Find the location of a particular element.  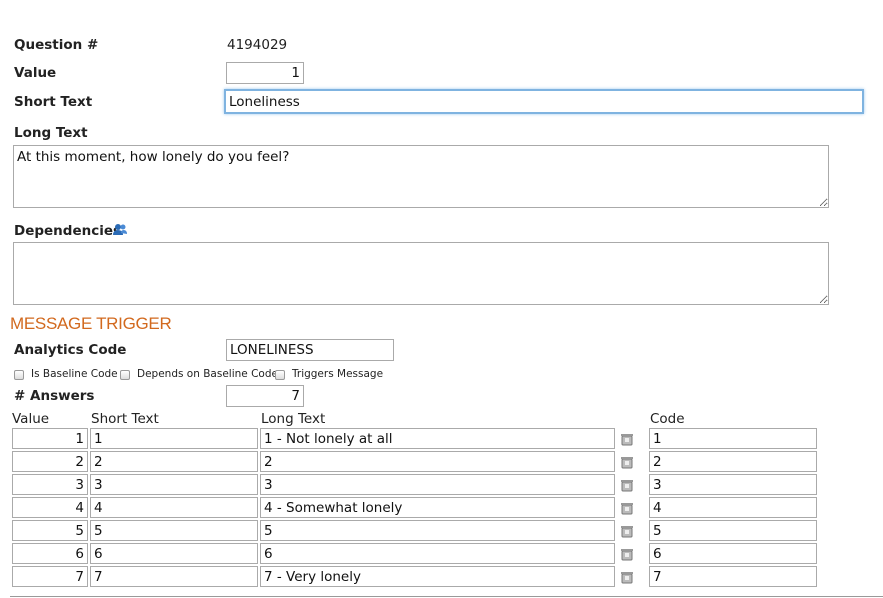

value-label: Value is located at coordinates (35, 73).